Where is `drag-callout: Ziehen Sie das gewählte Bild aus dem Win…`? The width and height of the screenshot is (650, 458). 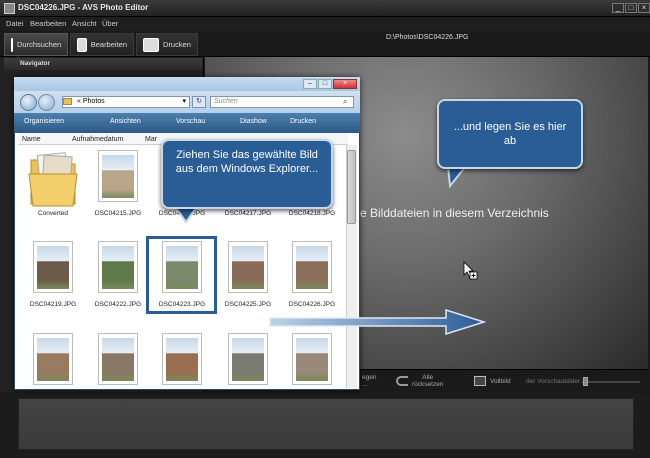 drag-callout: Ziehen Sie das gewählte Bild aus dem Win… is located at coordinates (247, 174).